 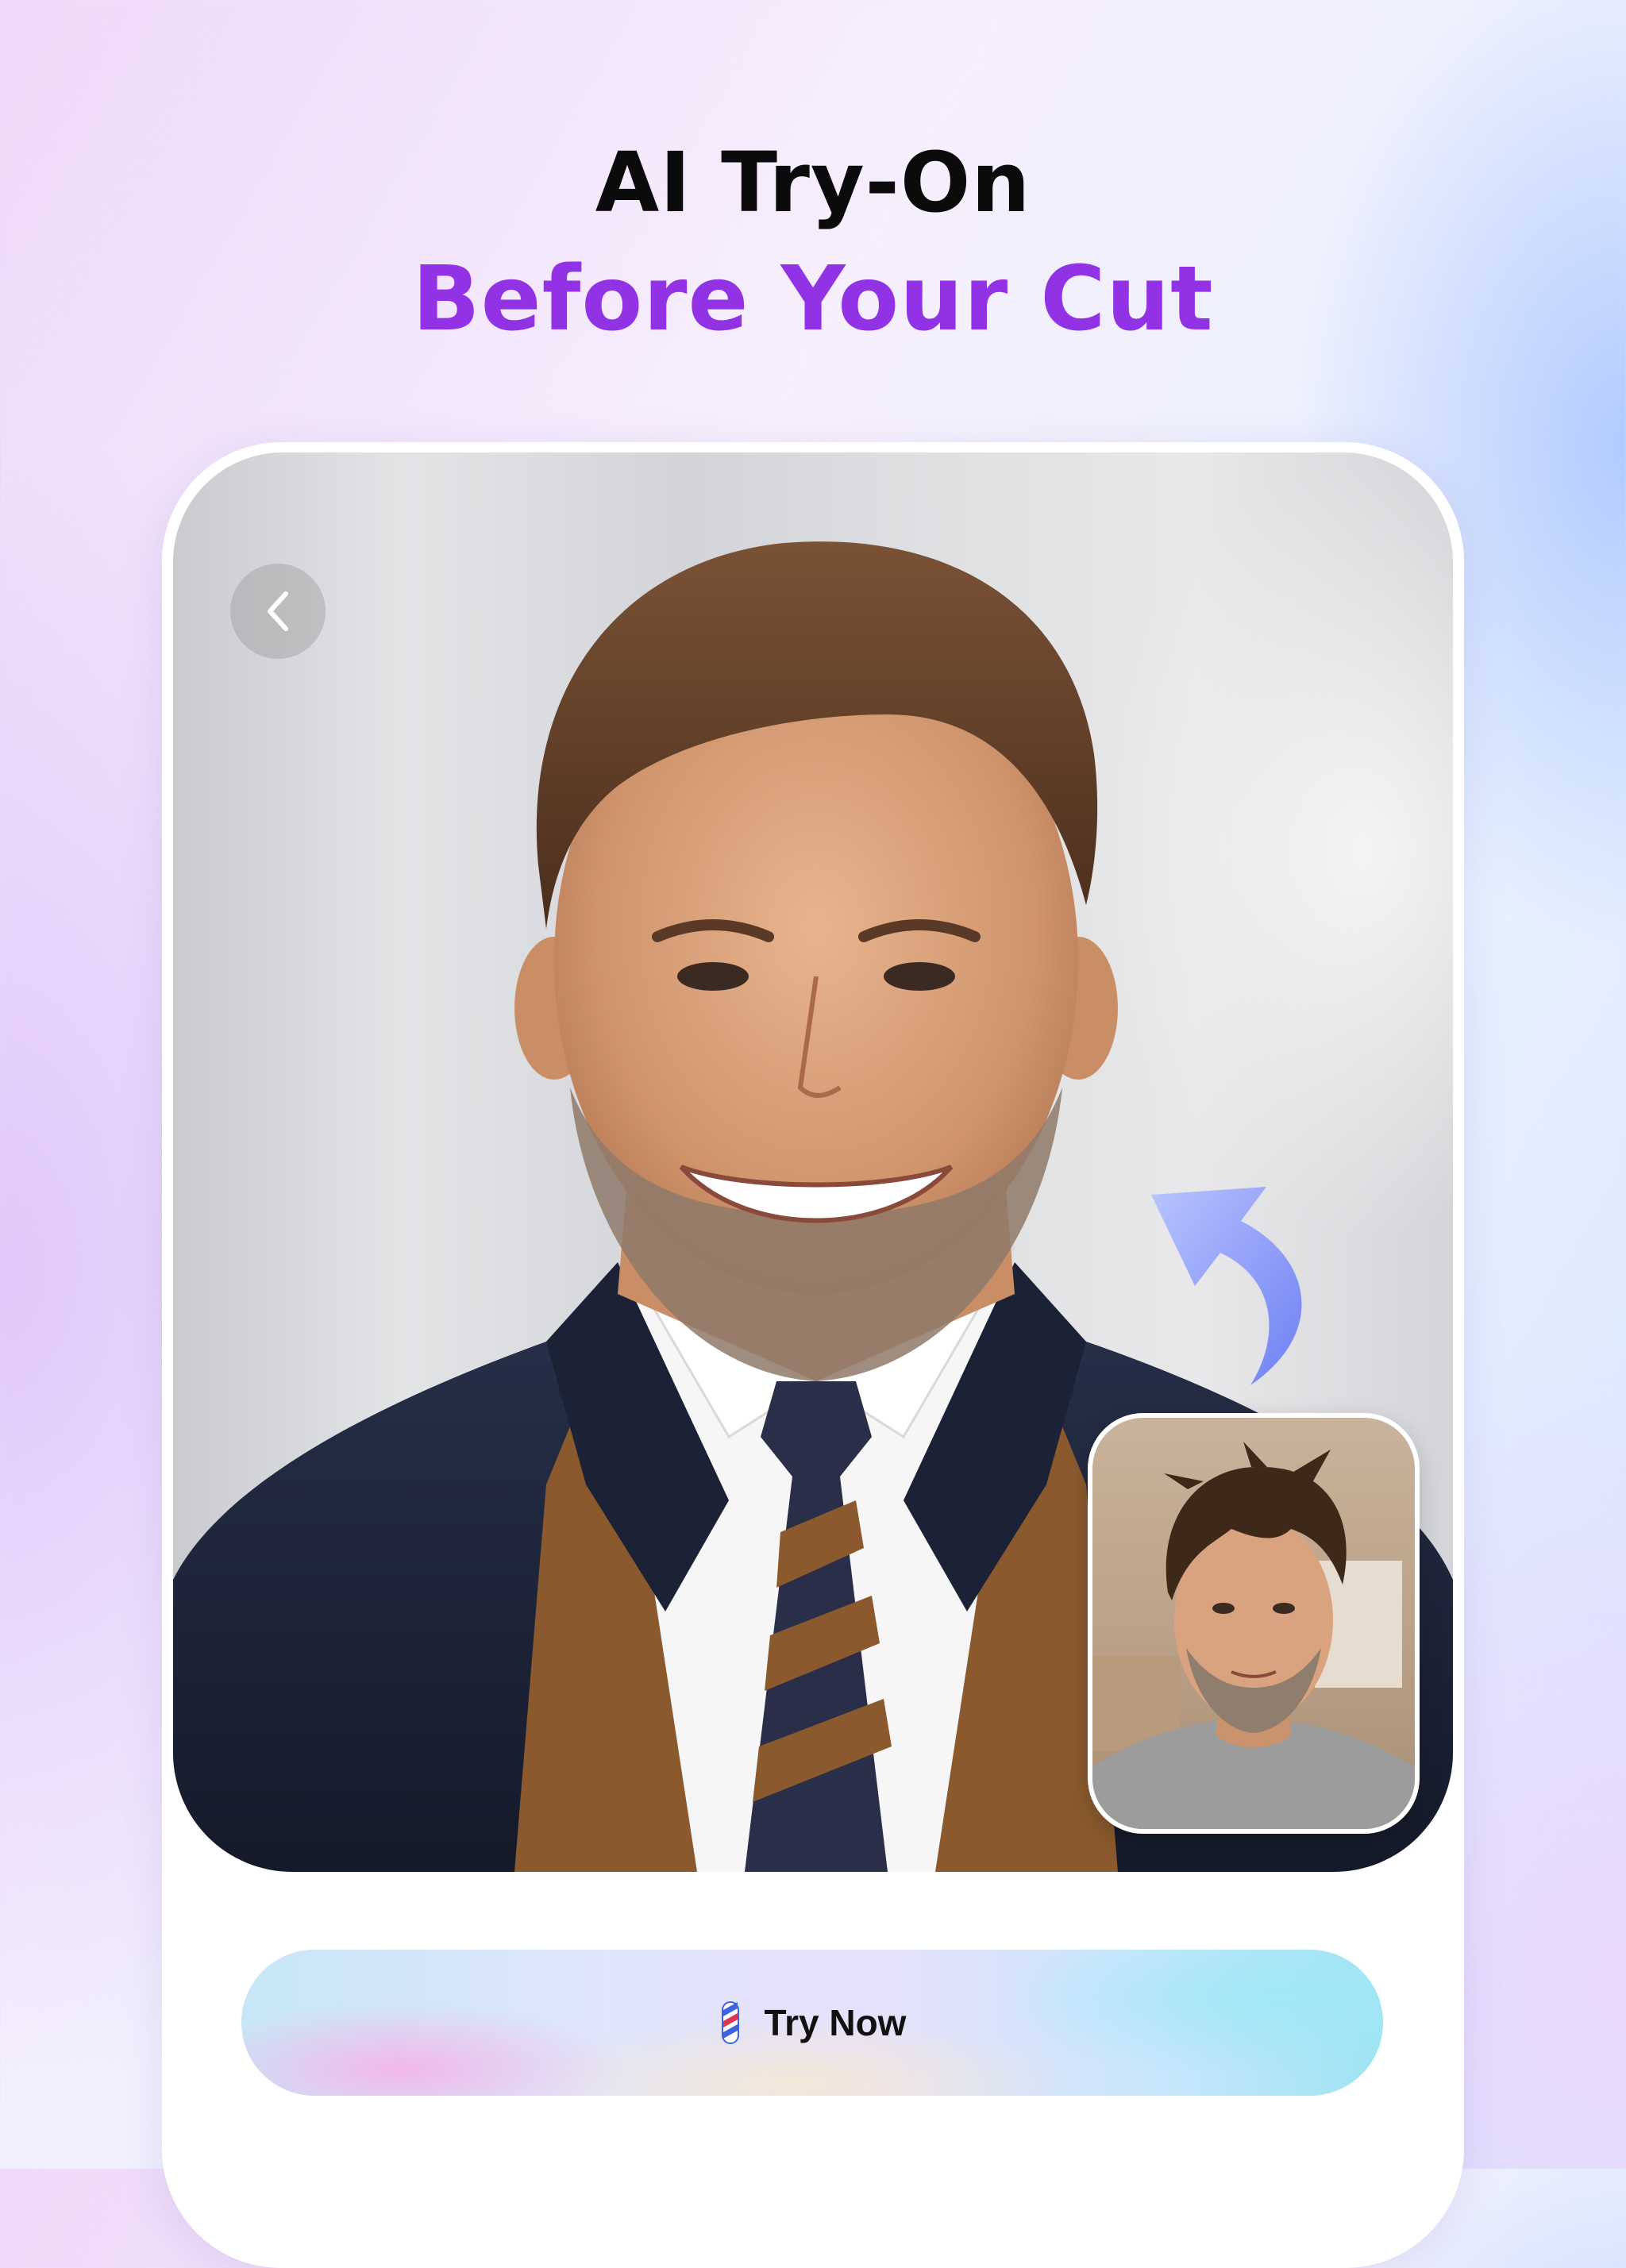 I want to click on back-button, so click(x=278, y=611).